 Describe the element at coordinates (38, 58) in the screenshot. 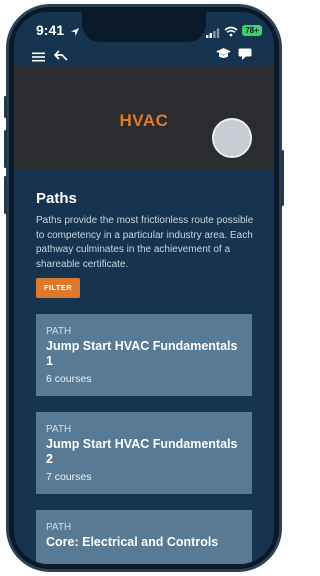

I see `menu-icon` at that location.